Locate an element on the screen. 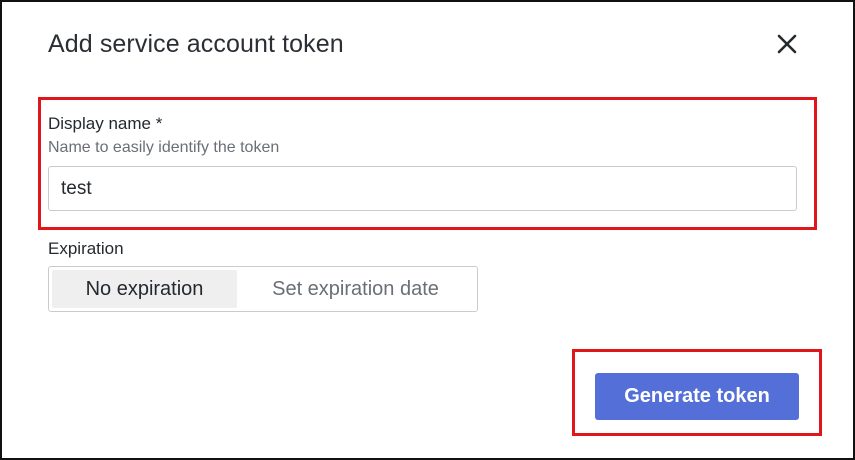 This screenshot has height=460, width=855. display-name-field is located at coordinates (422, 188).